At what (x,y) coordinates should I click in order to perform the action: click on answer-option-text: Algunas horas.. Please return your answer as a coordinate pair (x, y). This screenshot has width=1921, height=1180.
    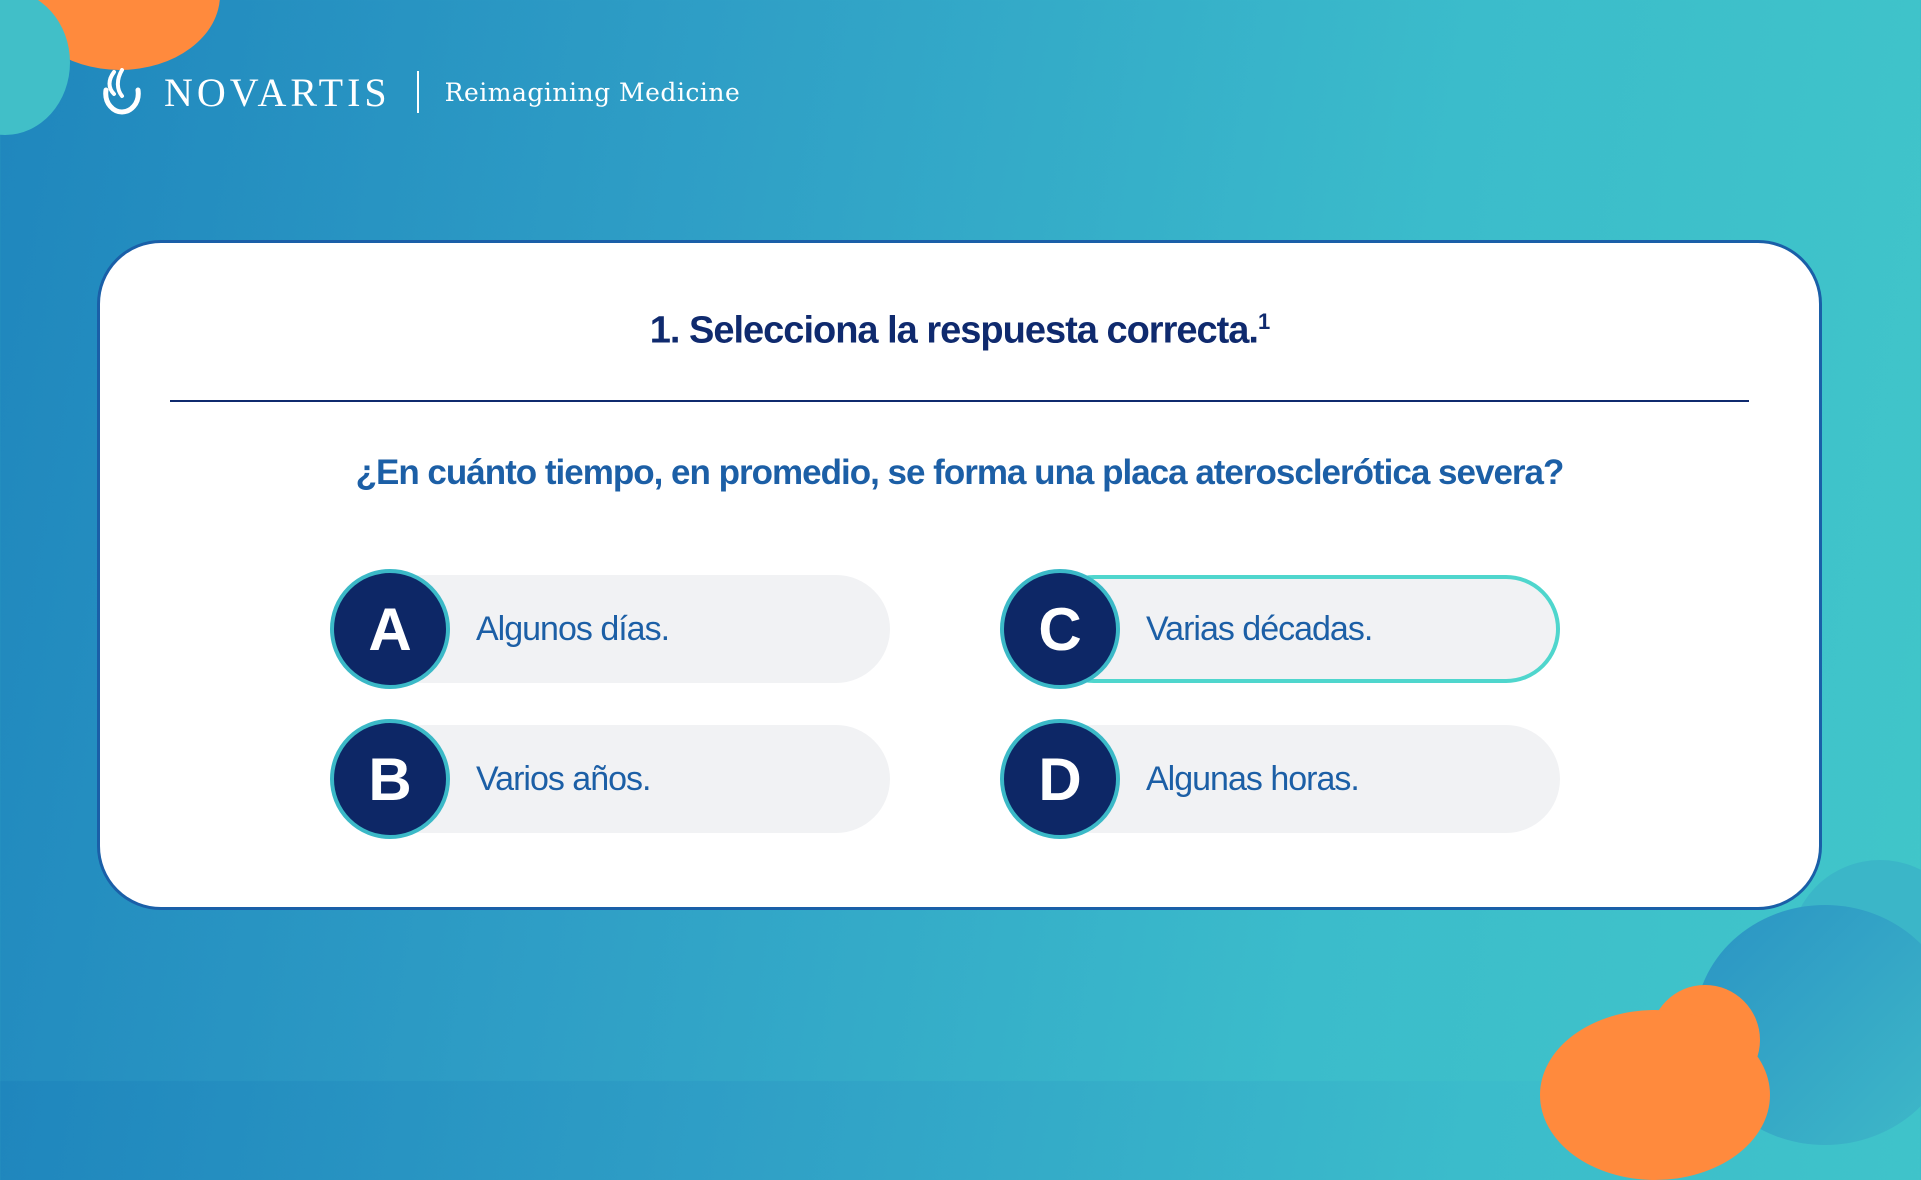
    Looking at the image, I should click on (1253, 779).